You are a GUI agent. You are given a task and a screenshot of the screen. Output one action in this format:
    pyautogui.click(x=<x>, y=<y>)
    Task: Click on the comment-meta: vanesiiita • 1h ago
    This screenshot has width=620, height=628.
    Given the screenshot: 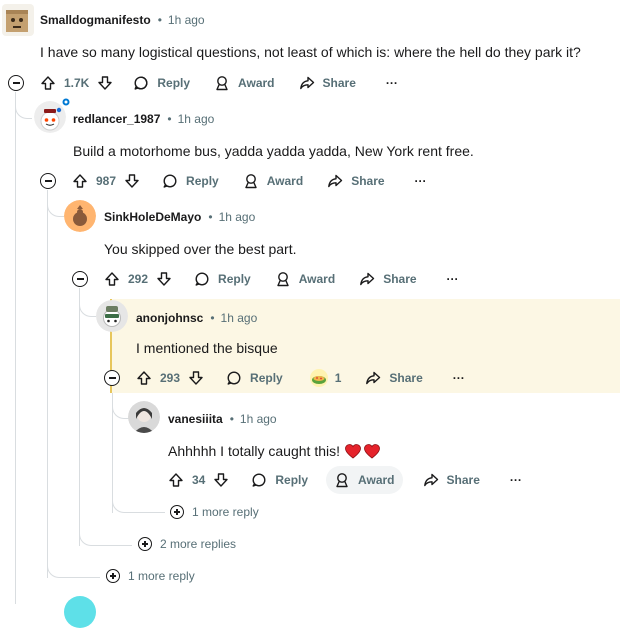 What is the action you would take?
    pyautogui.click(x=222, y=419)
    